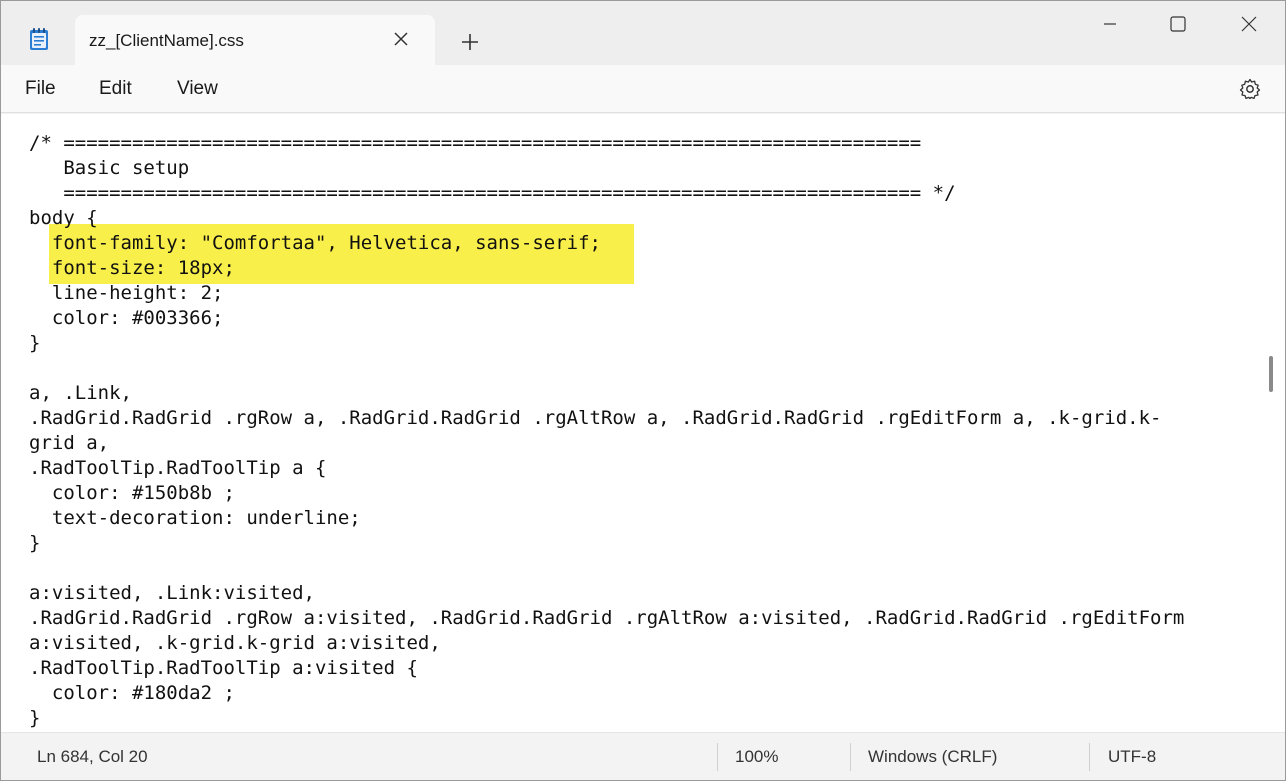 This screenshot has width=1286, height=781. Describe the element at coordinates (932, 757) in the screenshot. I see `line-ending: Windows (CRLF)` at that location.